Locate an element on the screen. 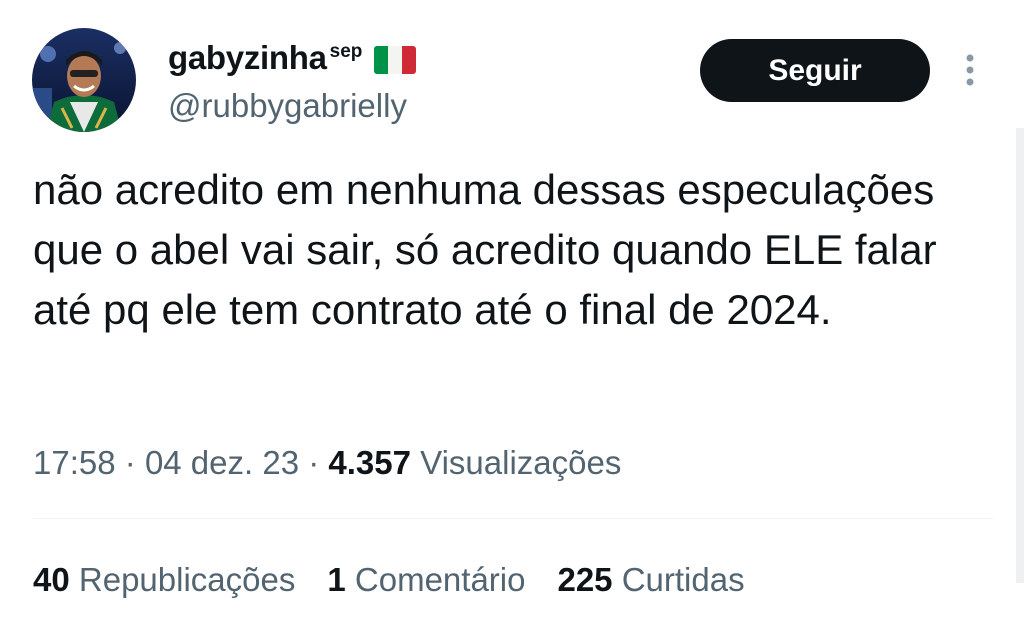 This screenshot has width=1024, height=630. tweet-date: 04 dez. 23 is located at coordinates (222, 462).